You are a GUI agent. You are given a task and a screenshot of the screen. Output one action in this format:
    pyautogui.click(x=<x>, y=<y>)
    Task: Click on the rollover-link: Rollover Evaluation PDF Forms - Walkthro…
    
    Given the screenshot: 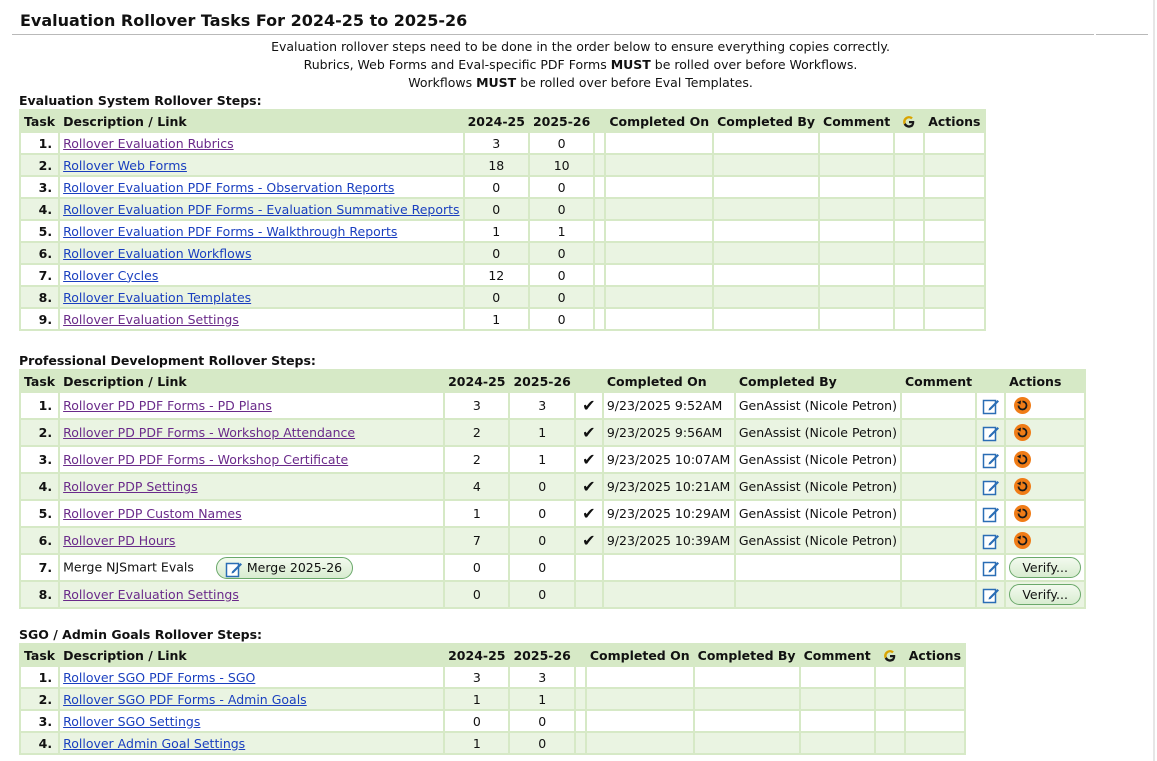 What is the action you would take?
    pyautogui.click(x=230, y=231)
    